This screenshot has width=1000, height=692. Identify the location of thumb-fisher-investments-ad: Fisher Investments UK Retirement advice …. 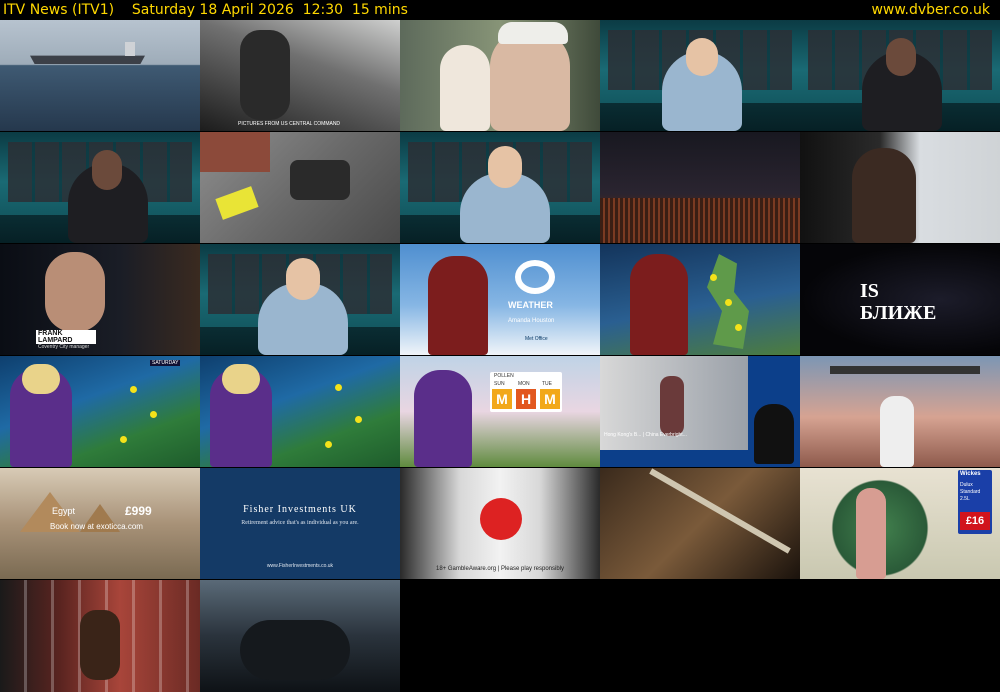
(300, 523).